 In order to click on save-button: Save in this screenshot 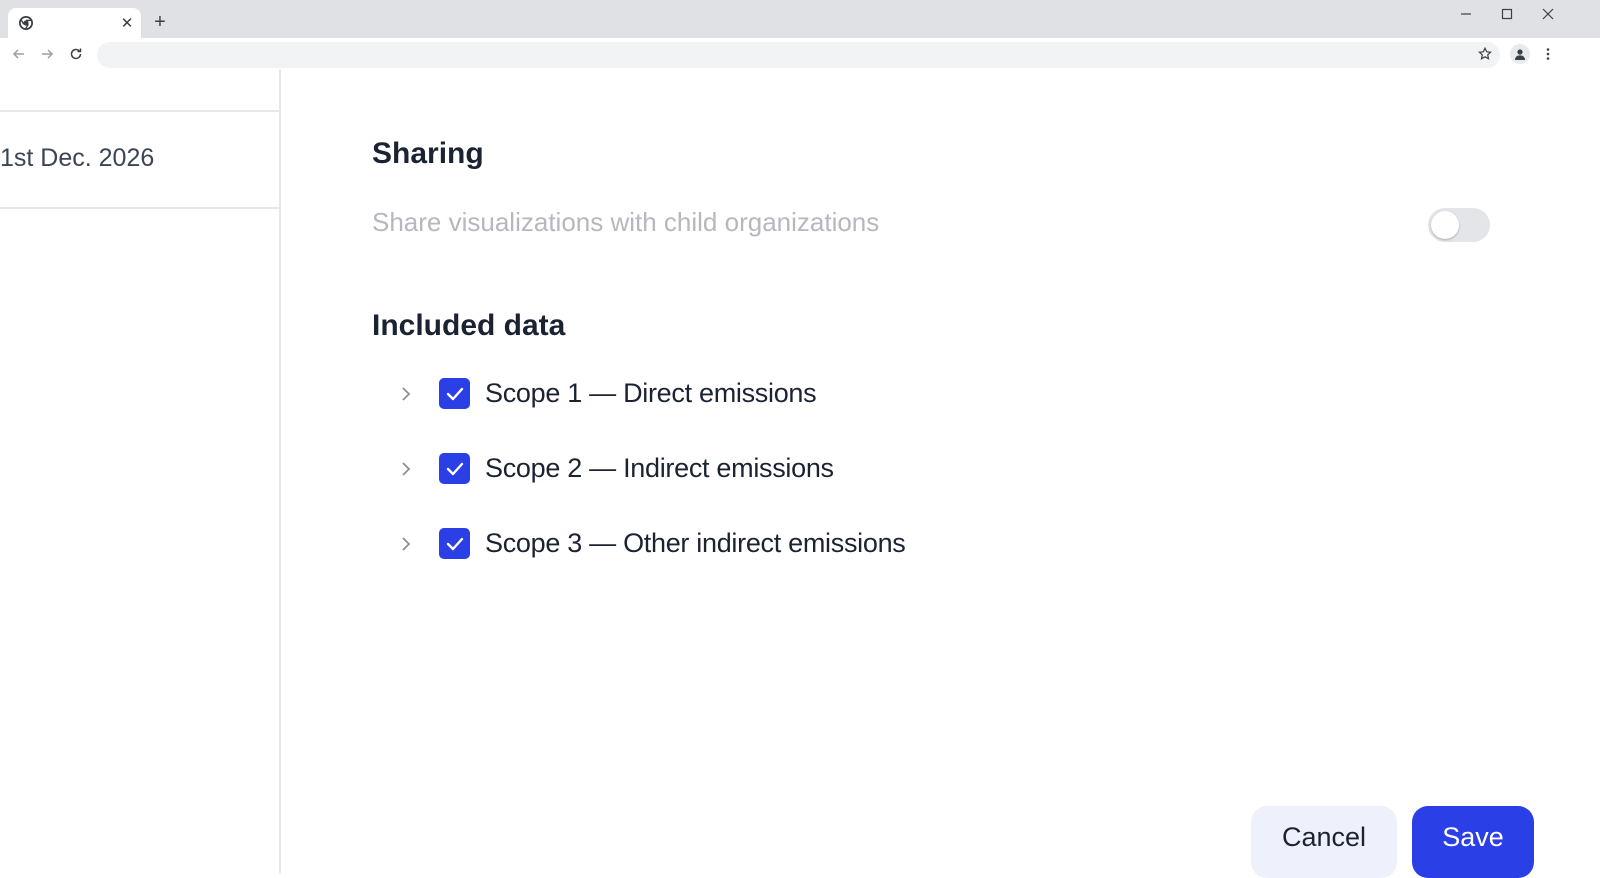, I will do `click(1473, 842)`.